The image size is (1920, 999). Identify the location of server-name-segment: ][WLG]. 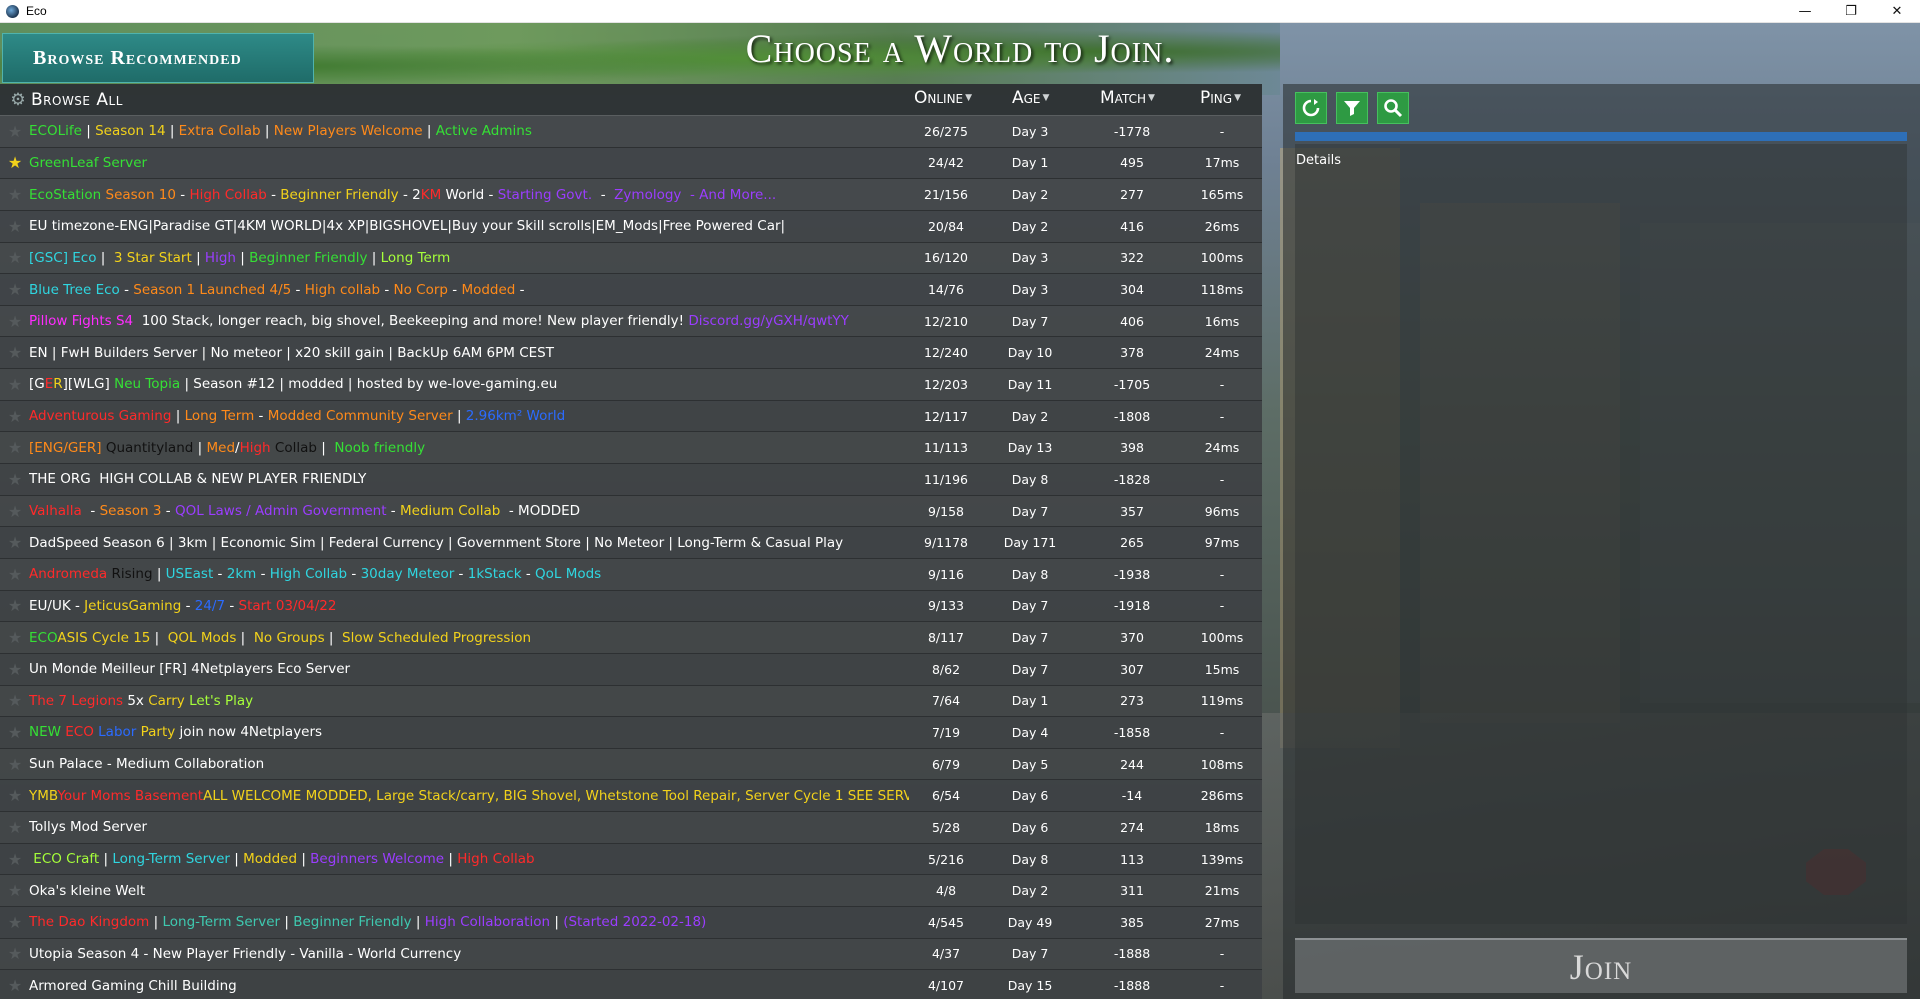
(88, 384).